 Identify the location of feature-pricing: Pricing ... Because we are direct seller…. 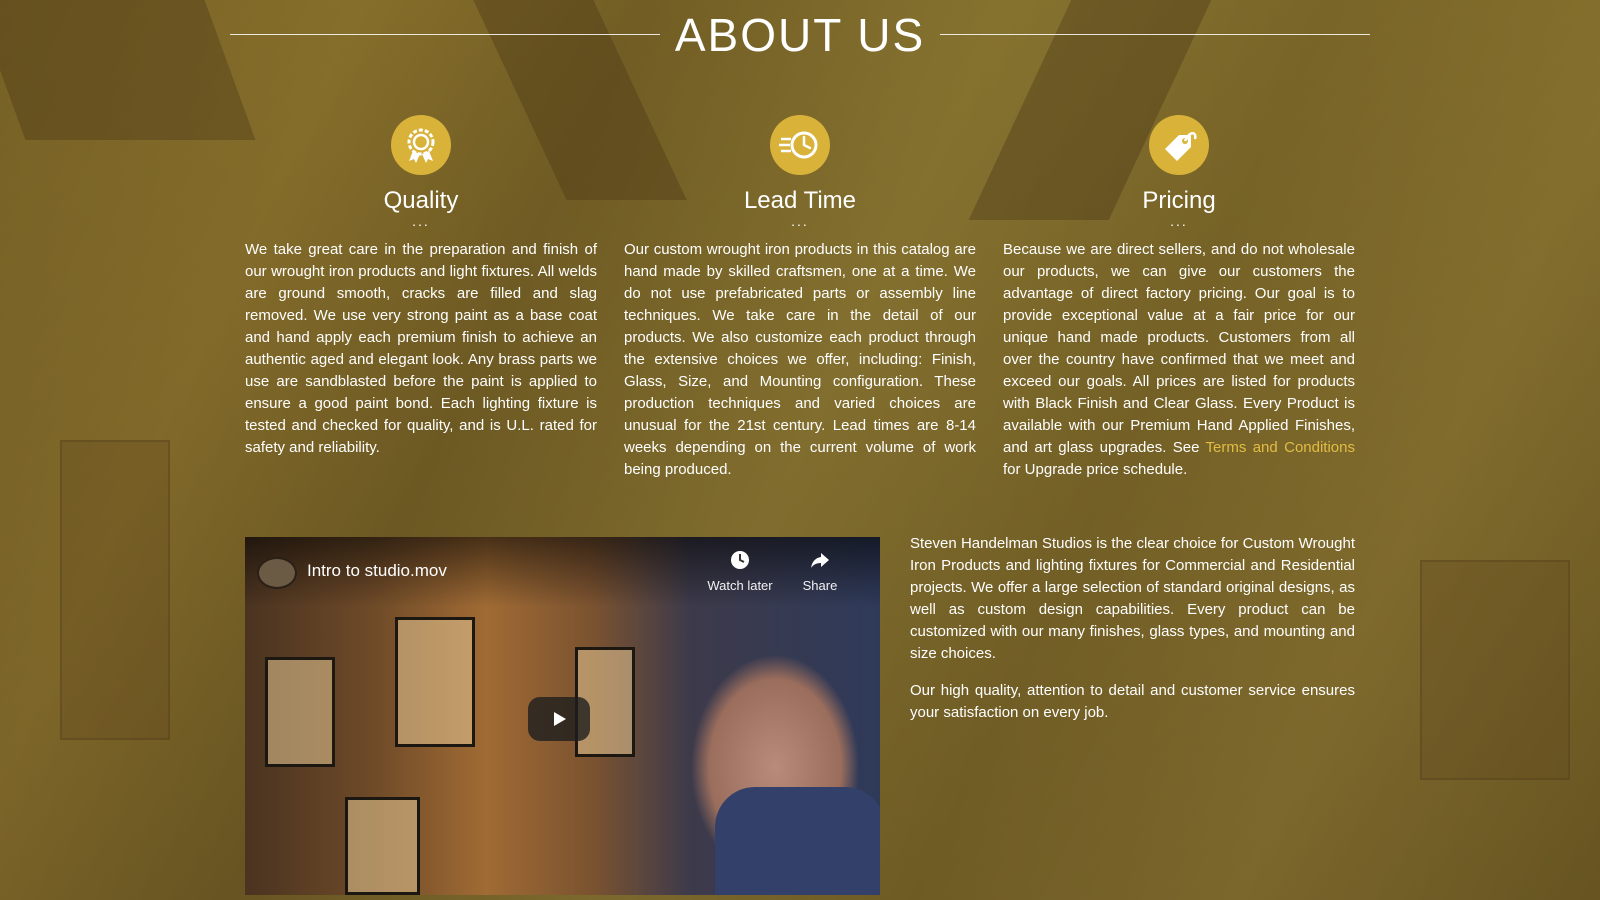
(1179, 298).